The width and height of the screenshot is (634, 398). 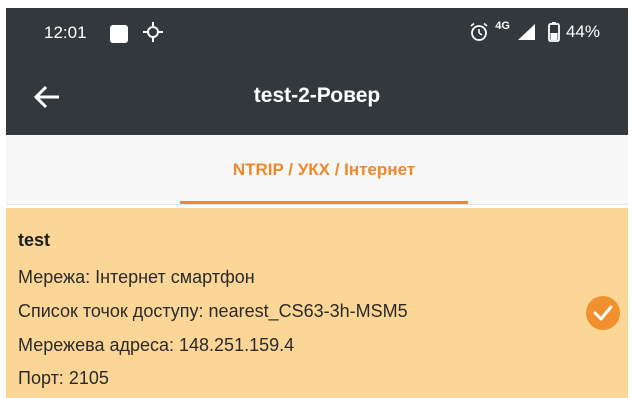 I want to click on network-value: Інтернет смартфон, so click(x=175, y=277).